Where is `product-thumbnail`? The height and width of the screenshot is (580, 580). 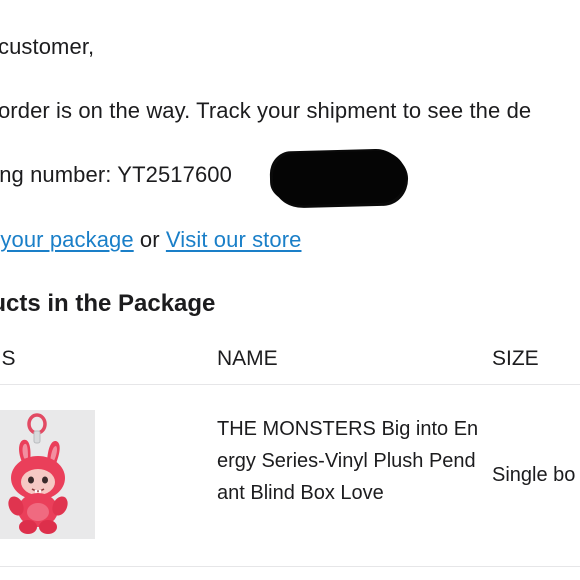 product-thumbnail is located at coordinates (47, 474).